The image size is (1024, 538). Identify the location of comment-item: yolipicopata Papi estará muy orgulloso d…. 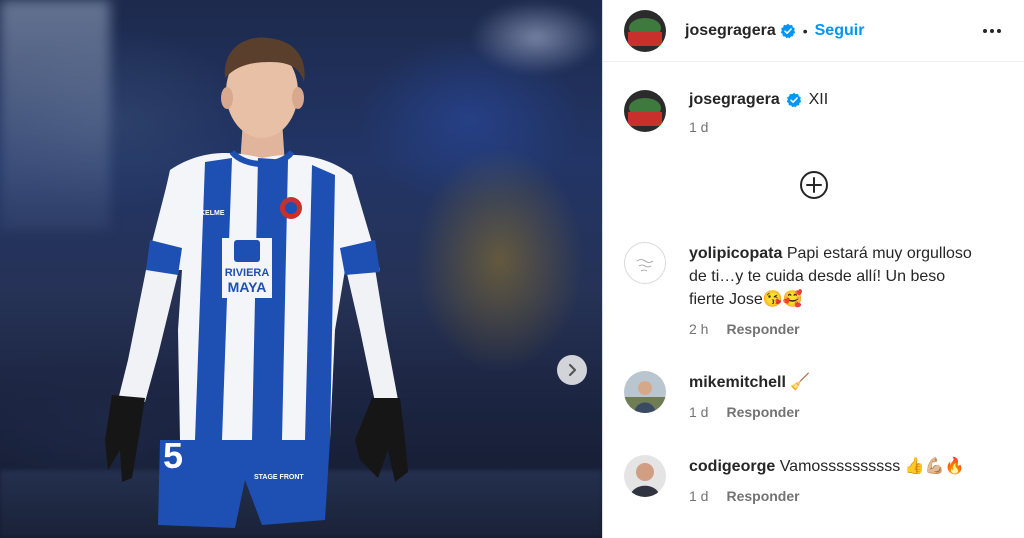
(798, 289).